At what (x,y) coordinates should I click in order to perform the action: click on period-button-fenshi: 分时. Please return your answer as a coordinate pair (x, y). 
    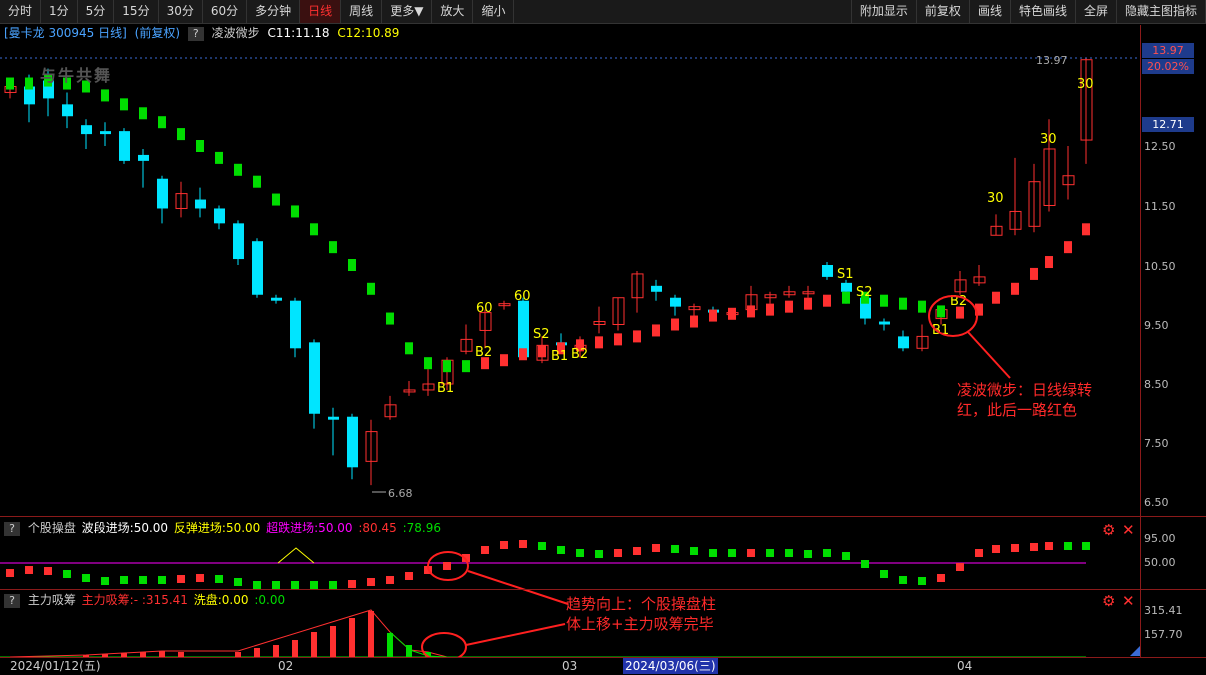
    Looking at the image, I should click on (21, 11).